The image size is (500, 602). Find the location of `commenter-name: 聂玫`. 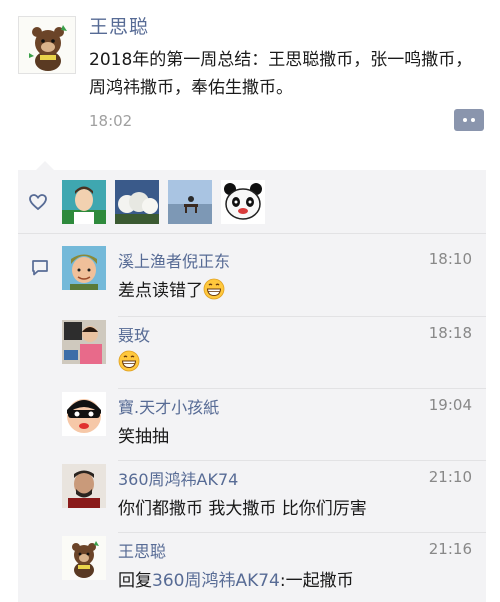

commenter-name: 聂玫 is located at coordinates (134, 334).